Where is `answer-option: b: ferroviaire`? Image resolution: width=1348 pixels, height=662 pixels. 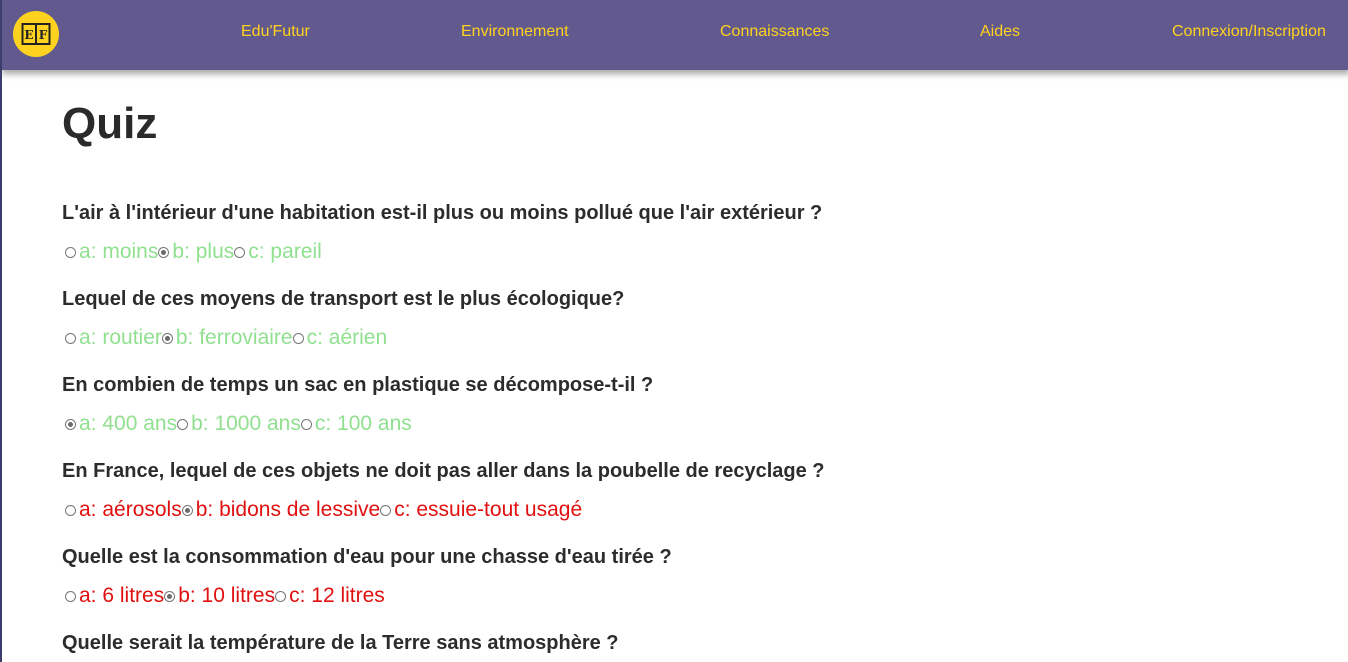
answer-option: b: ferroviaire is located at coordinates (227, 338).